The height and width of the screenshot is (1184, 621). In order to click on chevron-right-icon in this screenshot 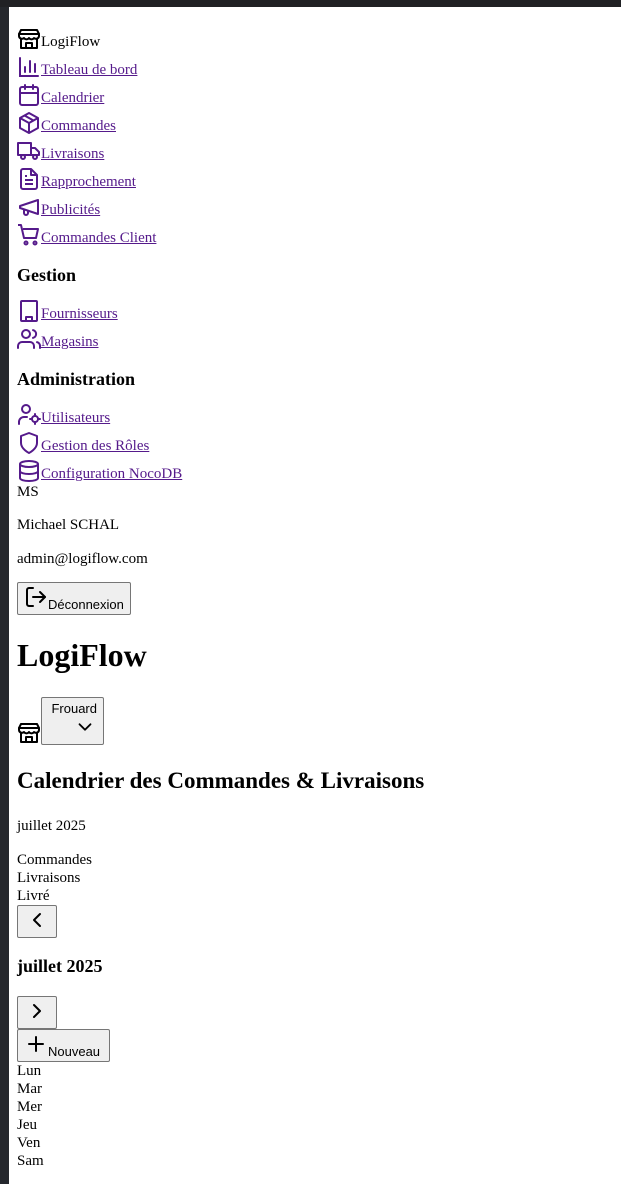, I will do `click(37, 1012)`.